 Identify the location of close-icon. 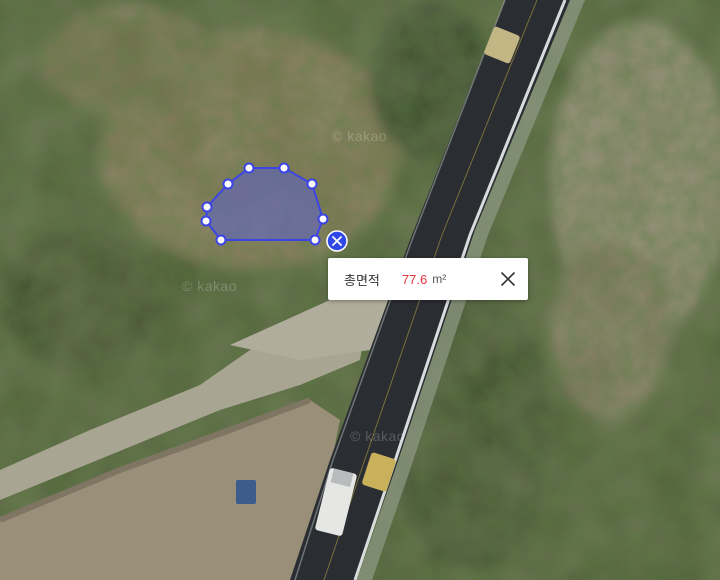
(508, 279).